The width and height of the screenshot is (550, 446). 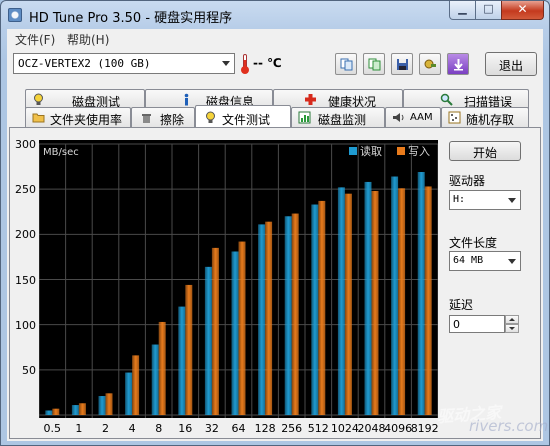 I want to click on save-icon, so click(x=402, y=64).